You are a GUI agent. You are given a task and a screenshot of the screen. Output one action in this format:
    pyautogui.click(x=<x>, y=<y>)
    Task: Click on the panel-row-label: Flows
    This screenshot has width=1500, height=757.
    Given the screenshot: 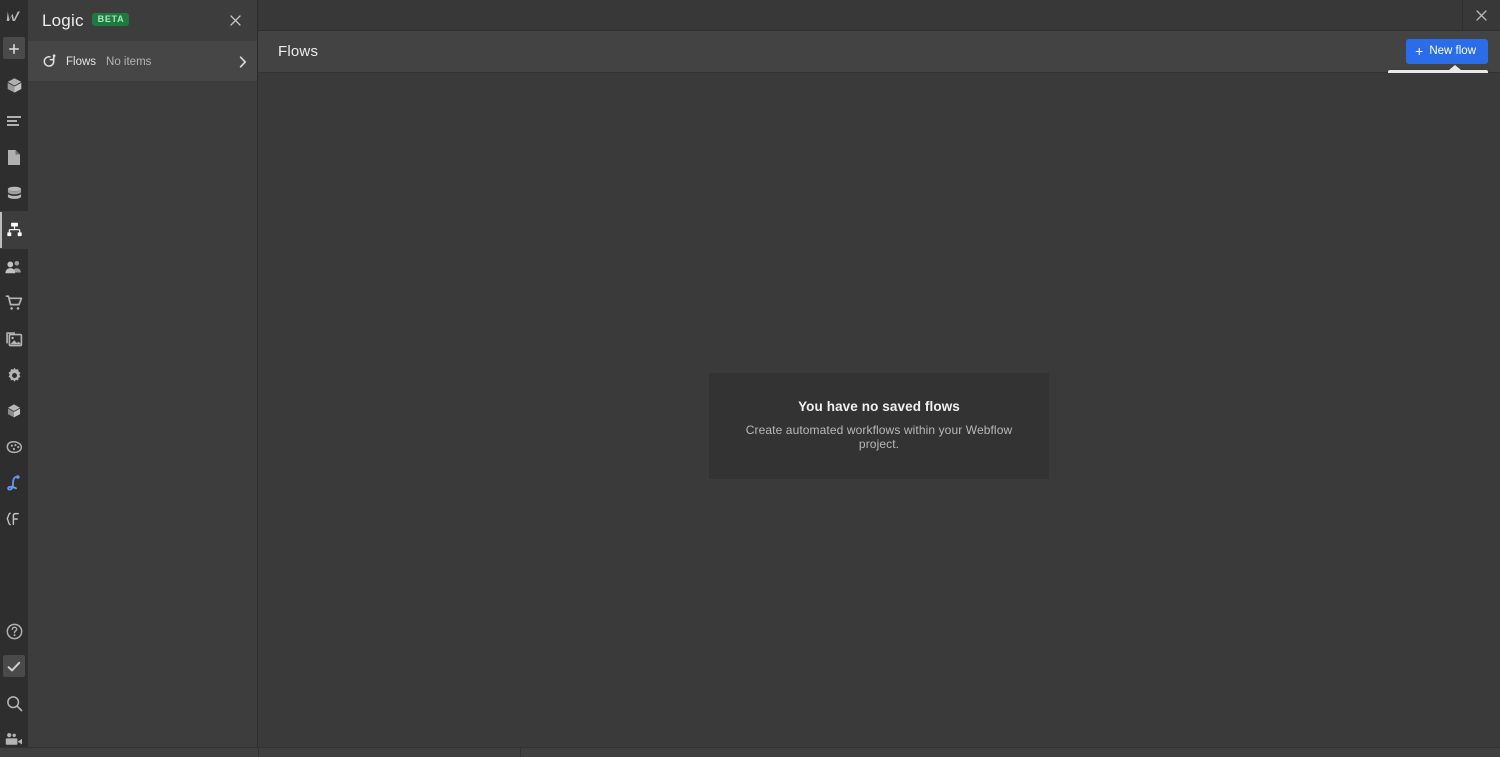 What is the action you would take?
    pyautogui.click(x=81, y=61)
    